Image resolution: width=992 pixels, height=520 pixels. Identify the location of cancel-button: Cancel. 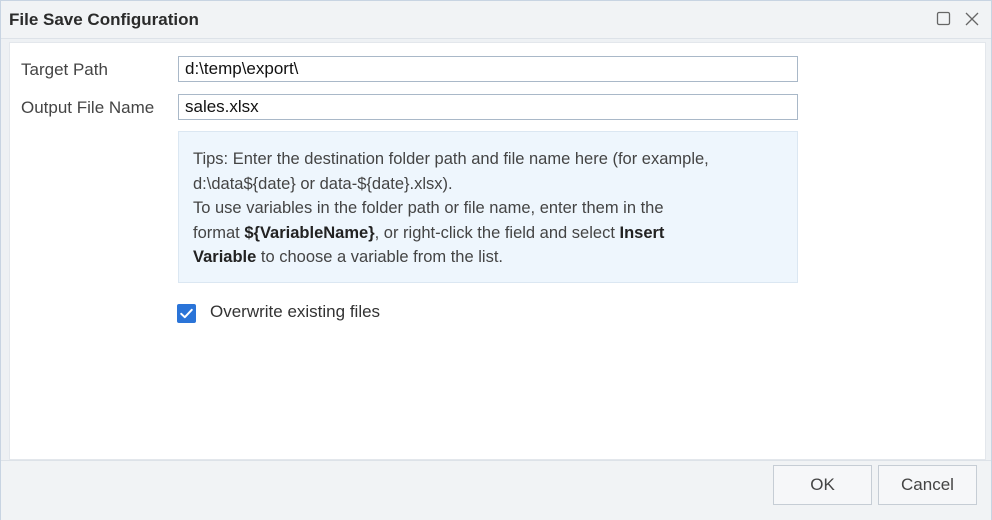
(927, 485).